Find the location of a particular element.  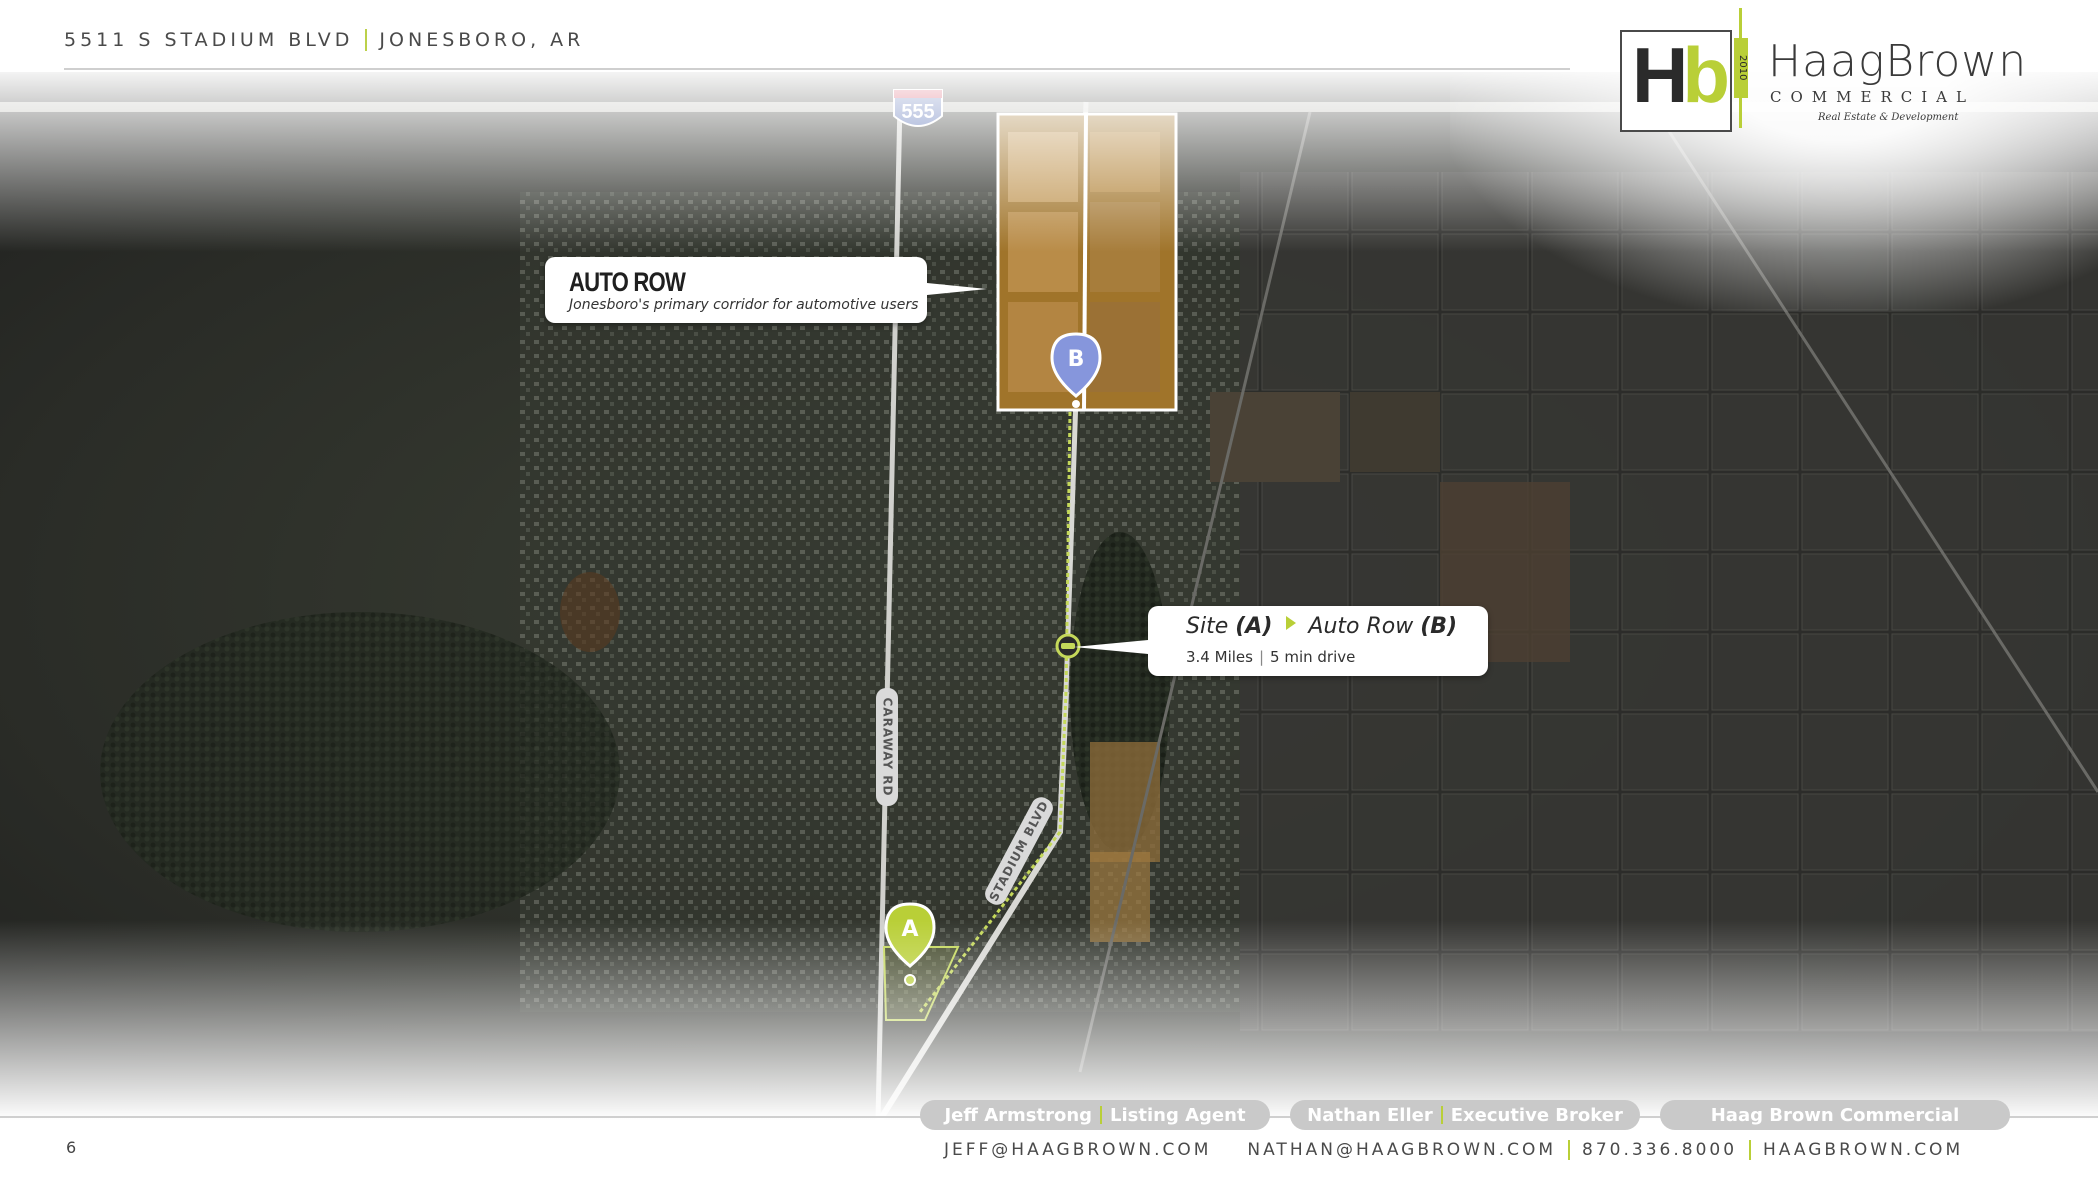

email-nathan-link: NATHAN@HAAGBROWN.COM is located at coordinates (1401, 1150).